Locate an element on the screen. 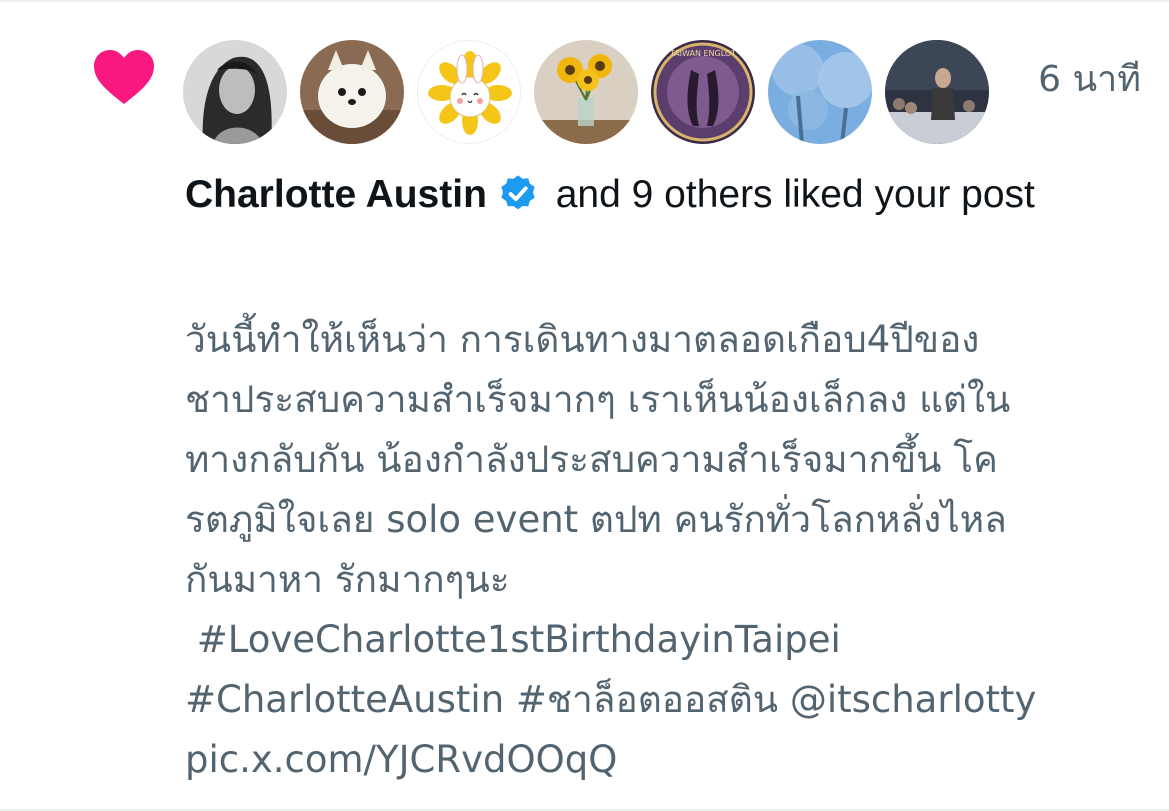 The image size is (1169, 811). avatar-fanclub-badge: TAIWAN ENGLOT is located at coordinates (703, 92).